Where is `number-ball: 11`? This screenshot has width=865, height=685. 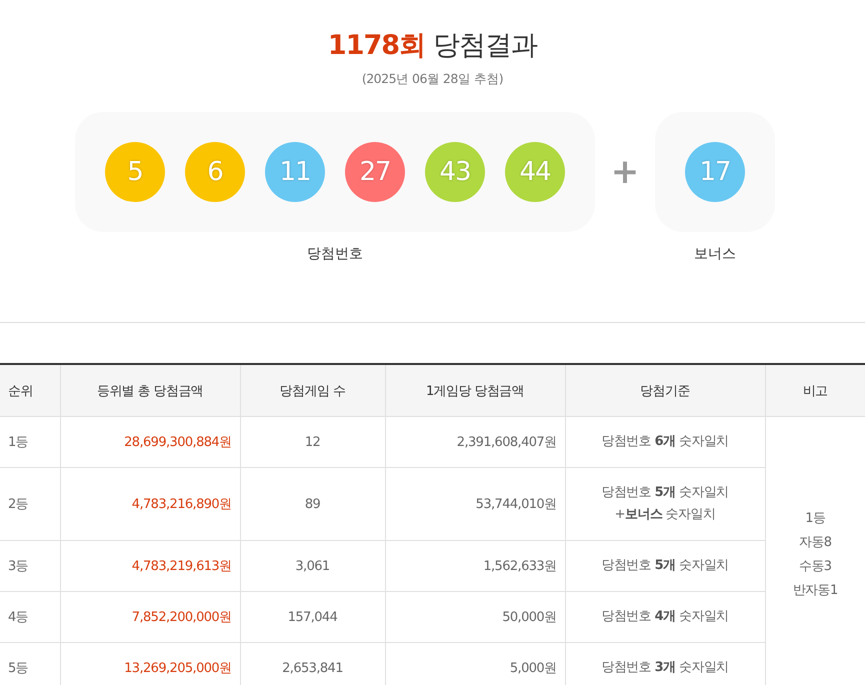
number-ball: 11 is located at coordinates (295, 172).